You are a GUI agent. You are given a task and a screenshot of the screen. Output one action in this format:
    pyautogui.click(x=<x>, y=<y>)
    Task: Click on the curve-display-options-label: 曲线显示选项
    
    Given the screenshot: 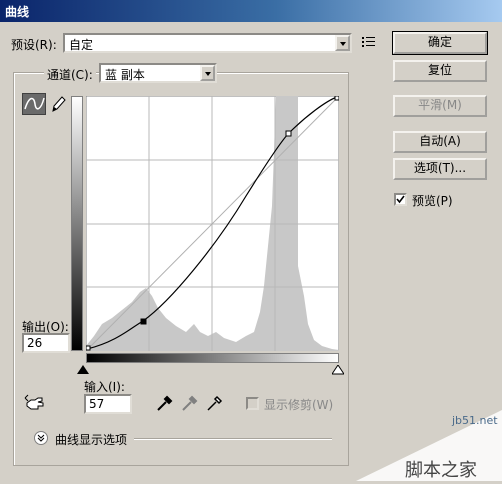 What is the action you would take?
    pyautogui.click(x=91, y=440)
    